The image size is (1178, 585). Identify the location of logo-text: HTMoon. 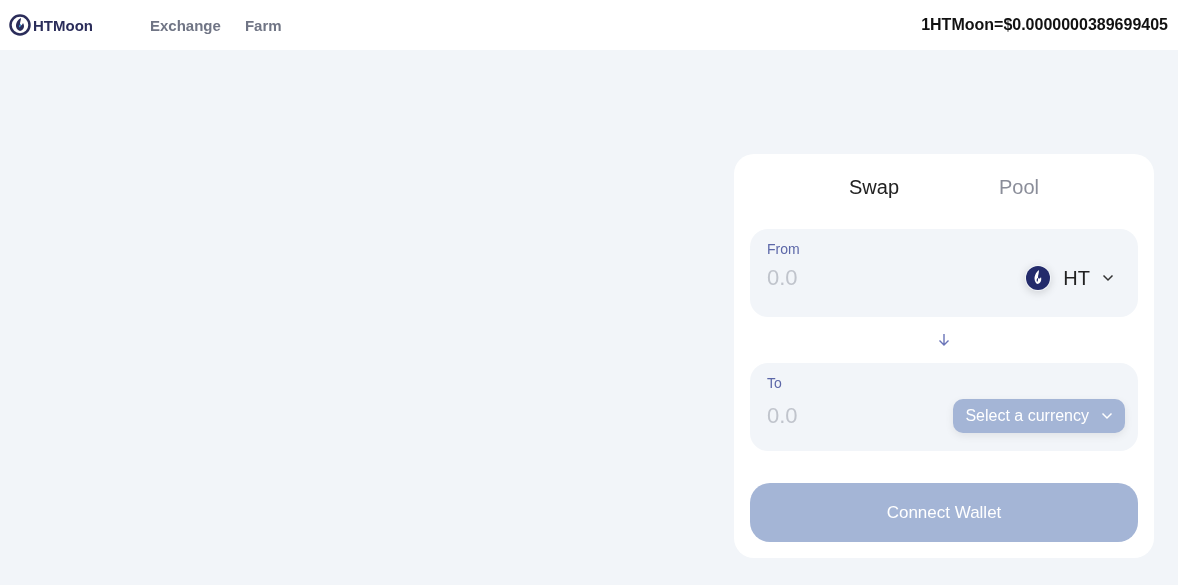
(63, 25).